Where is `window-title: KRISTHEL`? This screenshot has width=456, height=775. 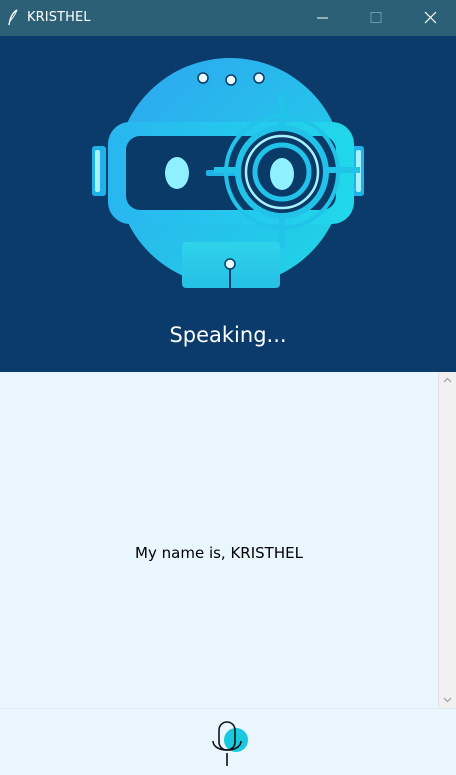
window-title: KRISTHEL is located at coordinates (59, 17).